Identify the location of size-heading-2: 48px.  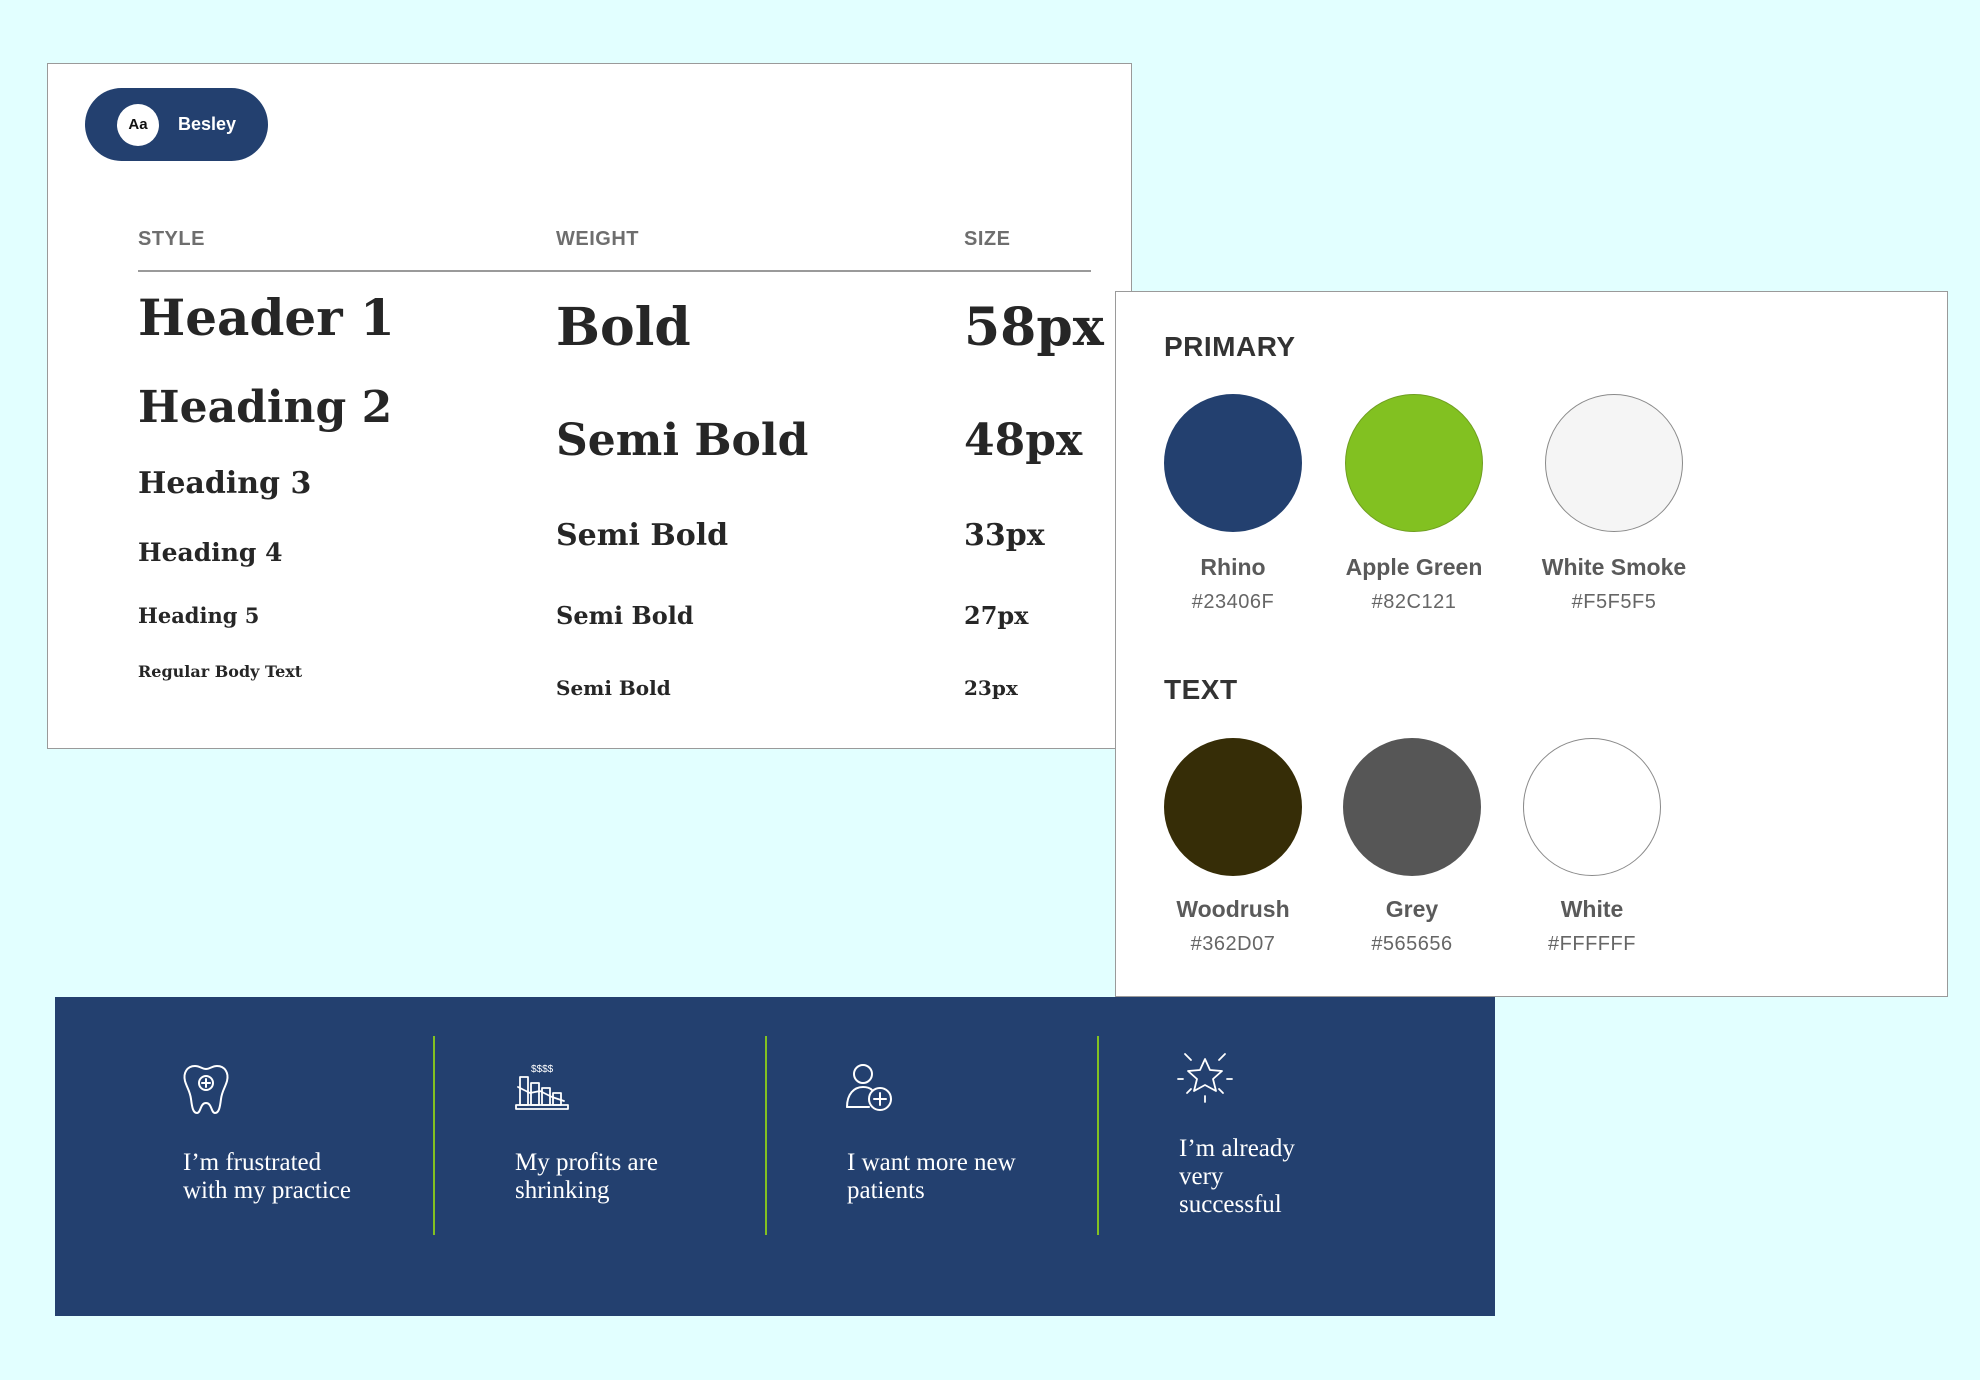
(1023, 440).